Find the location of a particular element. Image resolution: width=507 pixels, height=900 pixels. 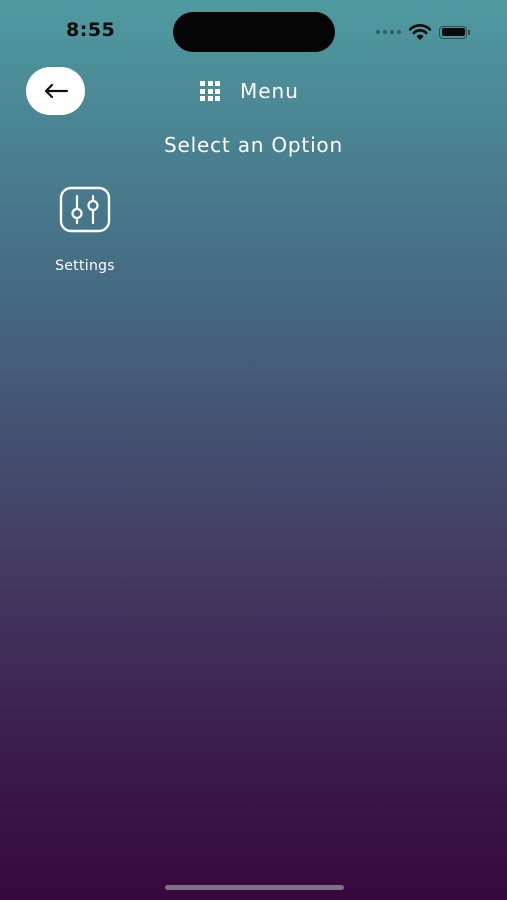

option-settings-label: Settings is located at coordinates (85, 266).